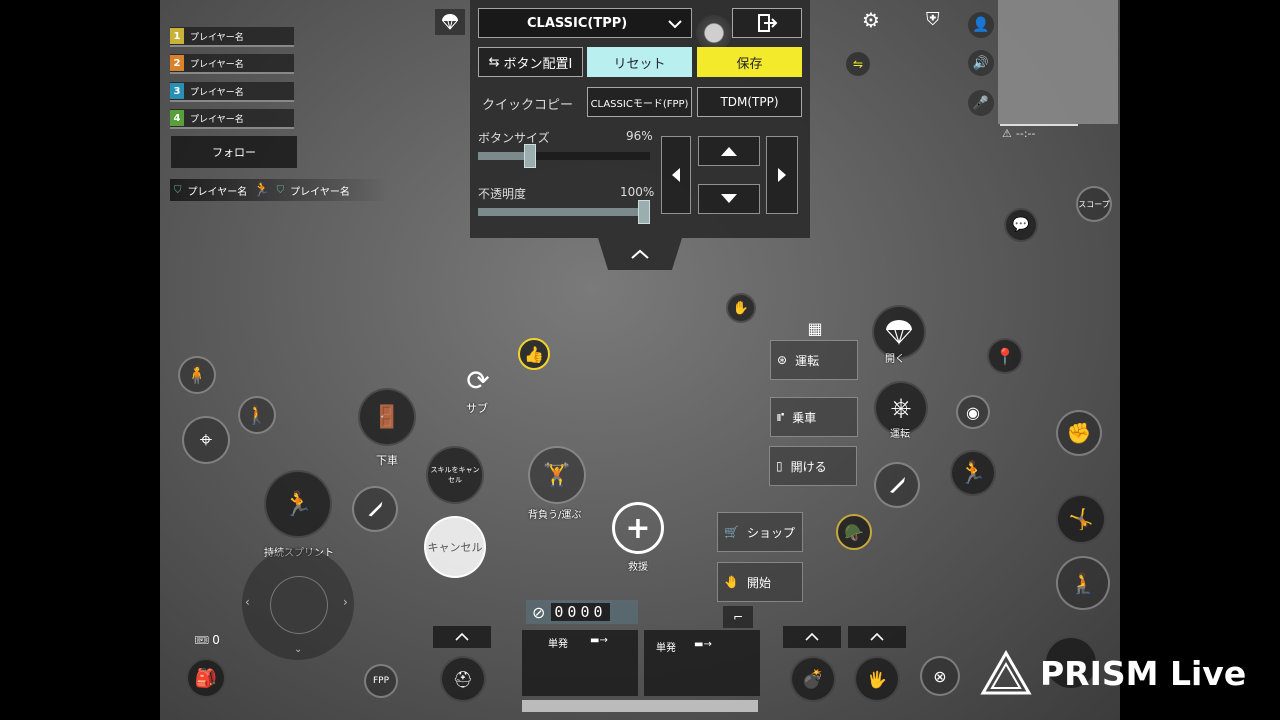 The height and width of the screenshot is (720, 1280). I want to click on weapon-slot-2: 単発 ▬→, so click(702, 663).